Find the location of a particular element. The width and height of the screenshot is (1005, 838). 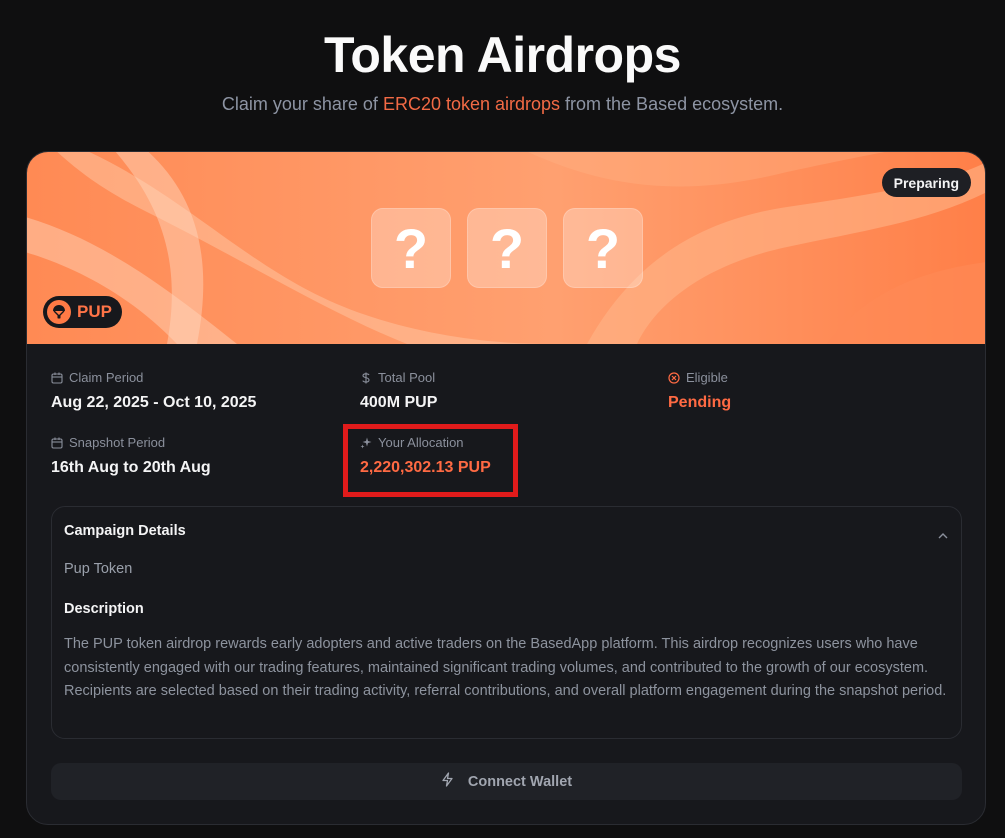

token-badge: PUP is located at coordinates (82, 312).